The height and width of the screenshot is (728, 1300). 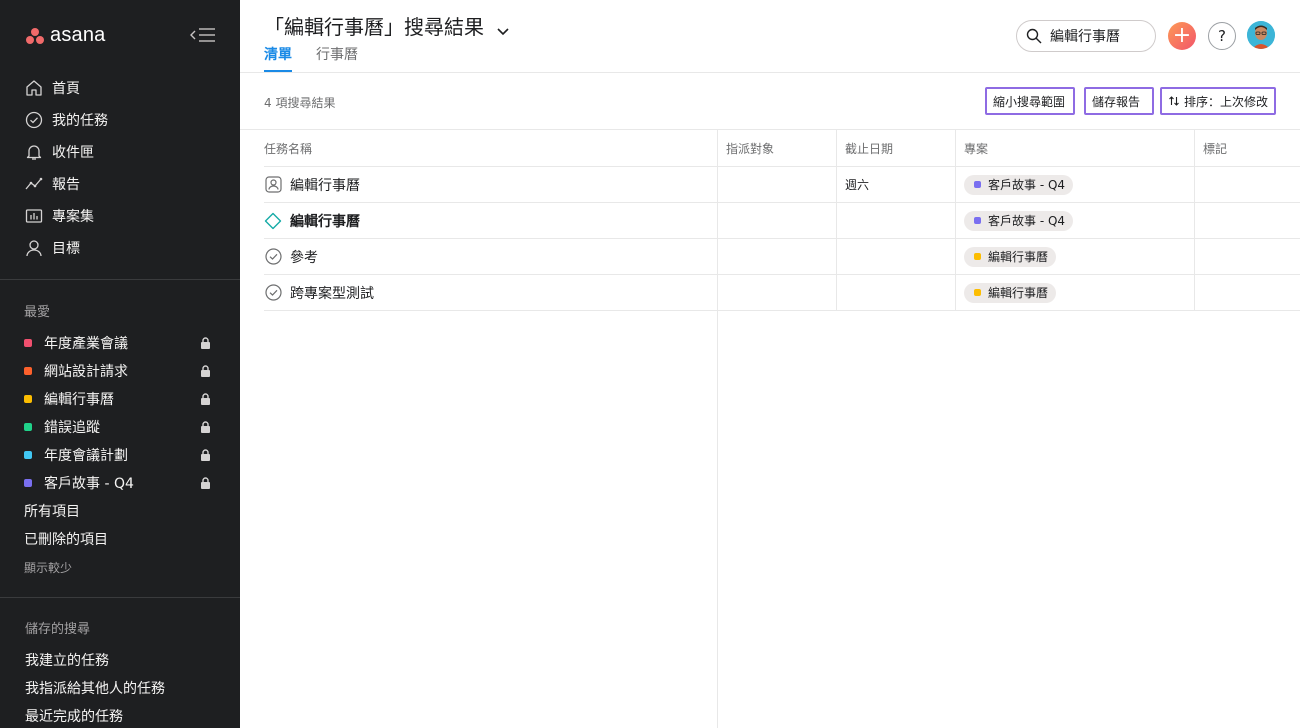 What do you see at coordinates (35, 35) in the screenshot?
I see `asana-logo-icon` at bounding box center [35, 35].